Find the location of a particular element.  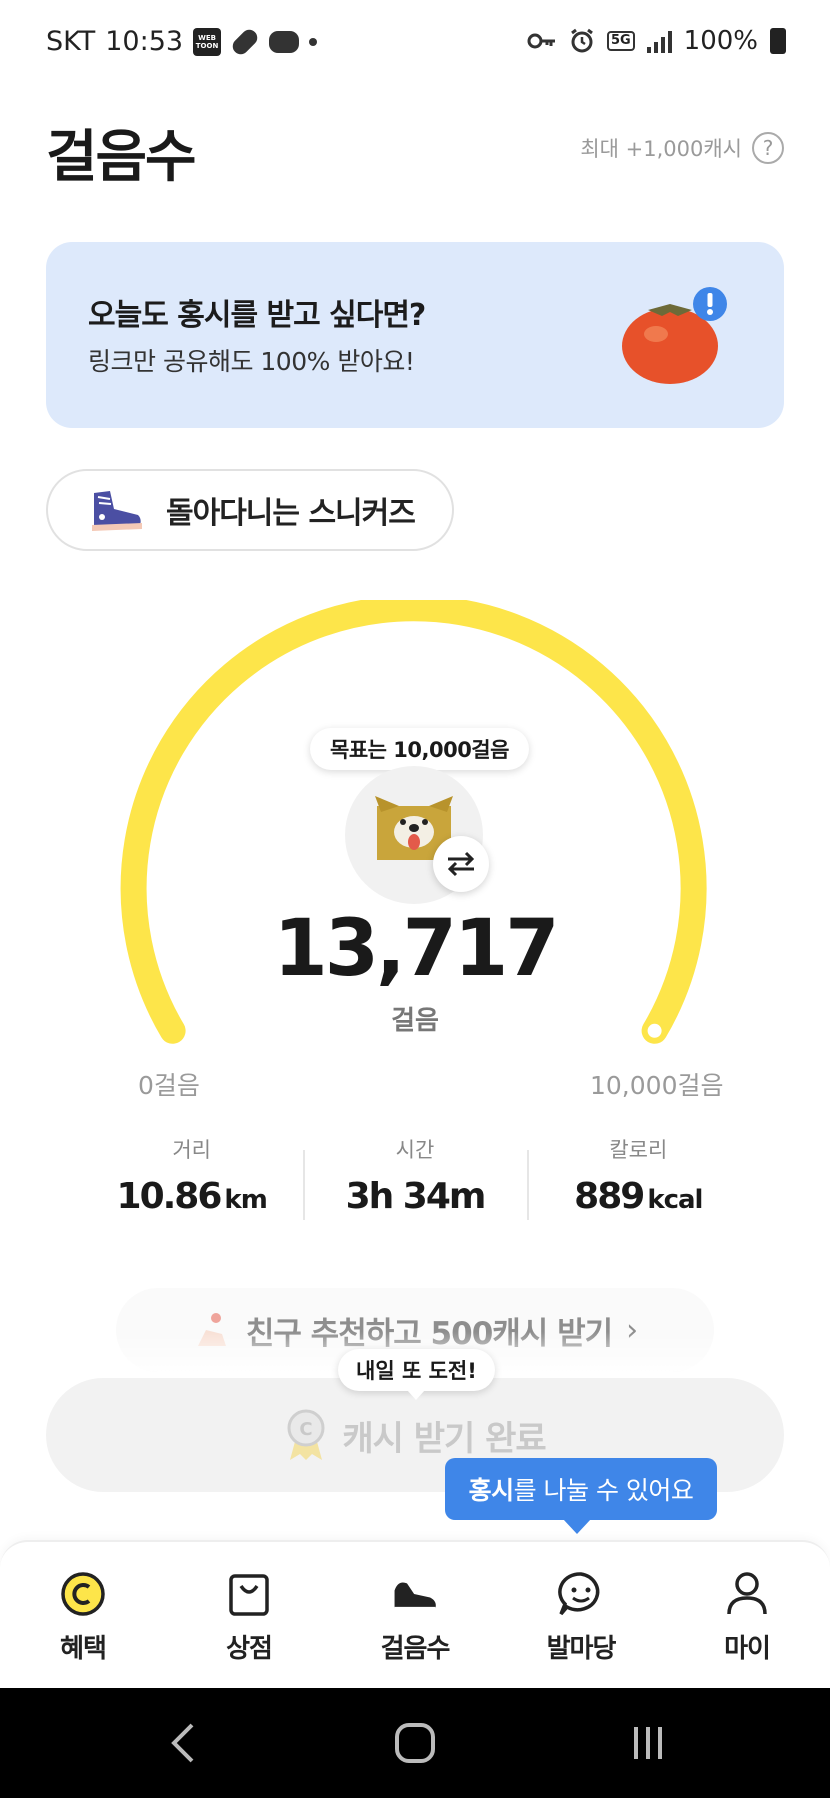

status-bar-left: SKT 10:53 WEB TOON is located at coordinates (182, 41).